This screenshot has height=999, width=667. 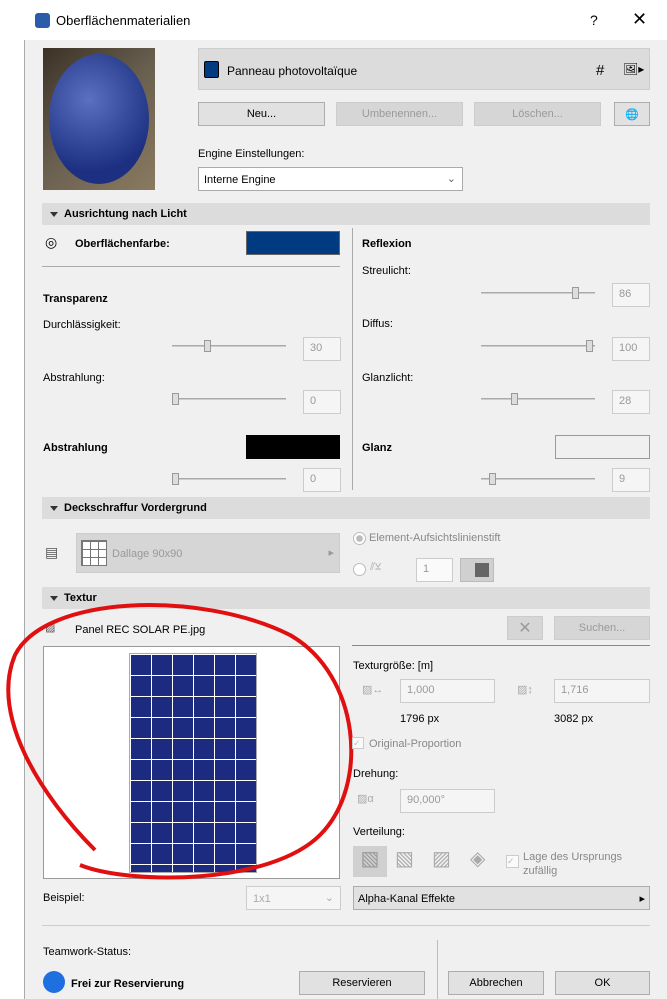 I want to click on diffuse-field: 100, so click(x=631, y=349).